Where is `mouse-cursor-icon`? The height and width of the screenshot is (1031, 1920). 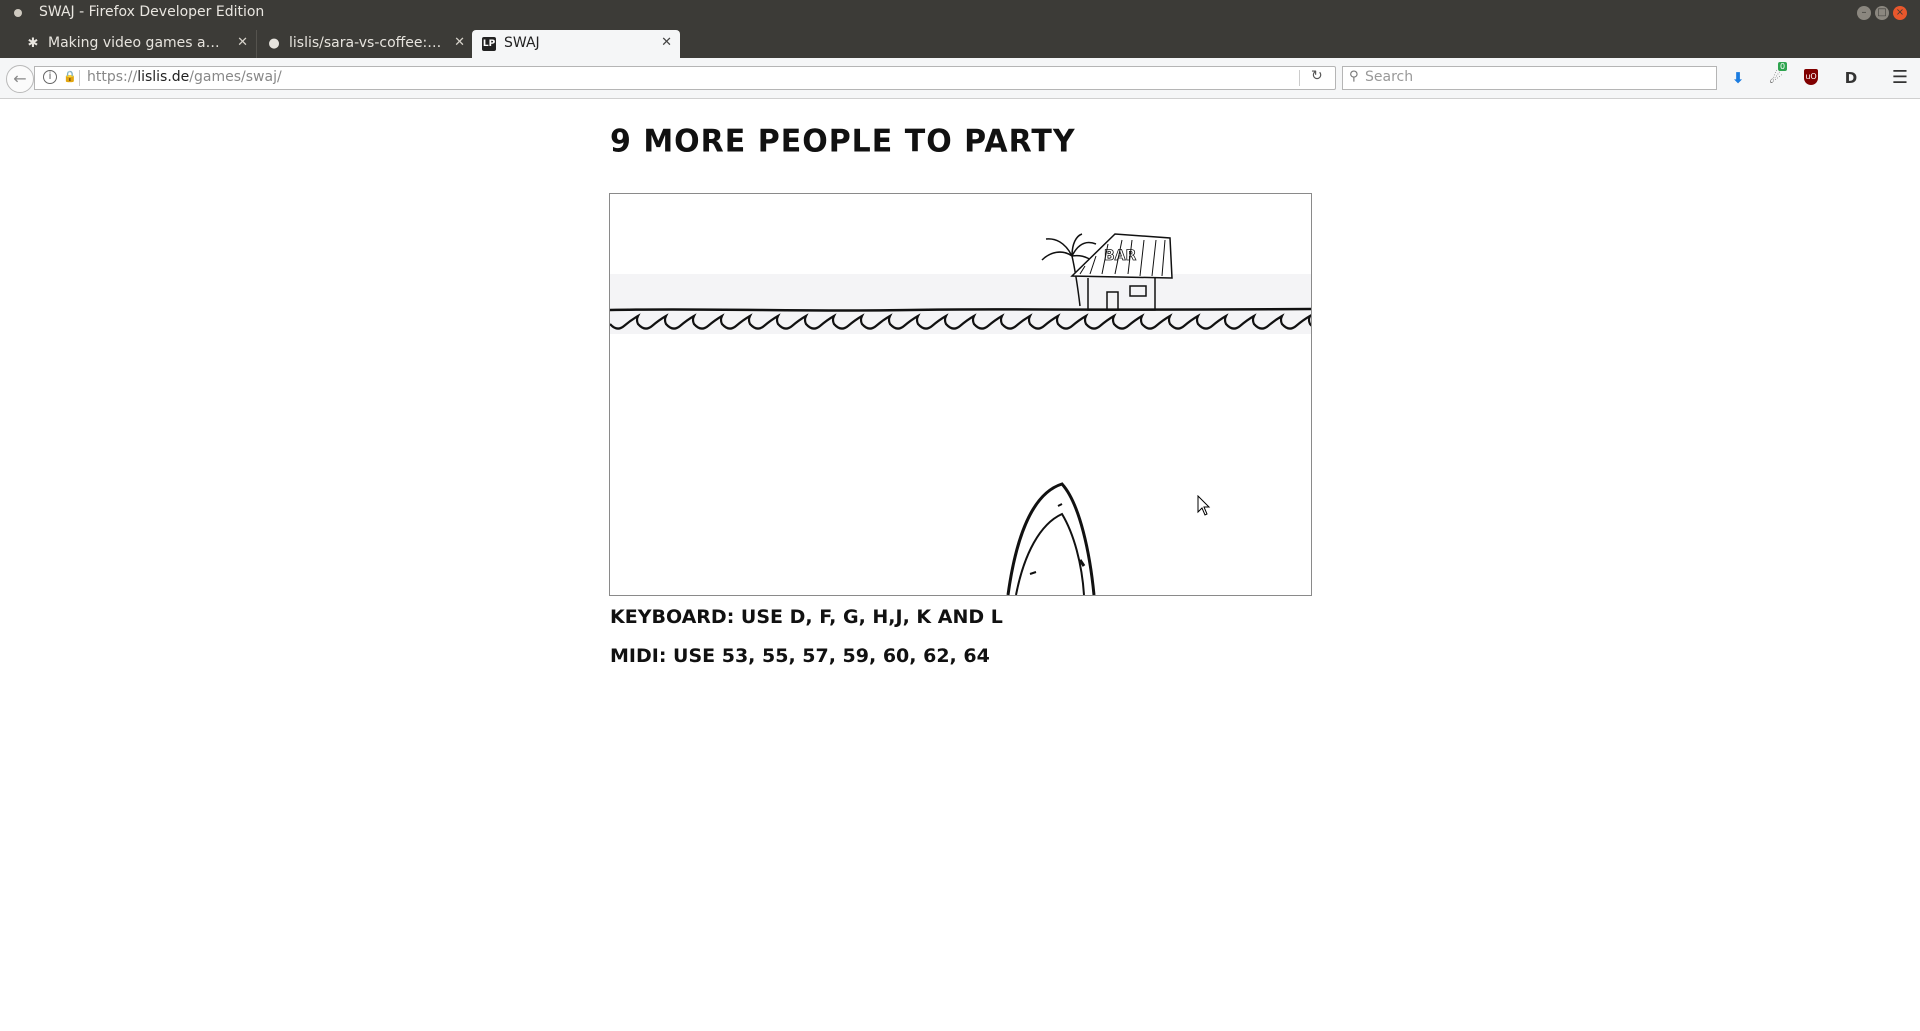 mouse-cursor-icon is located at coordinates (1204, 505).